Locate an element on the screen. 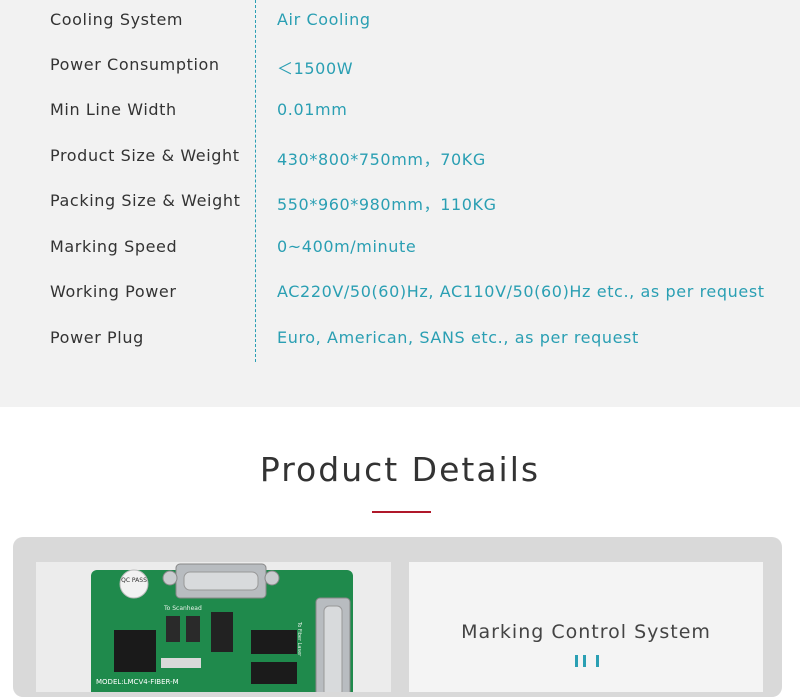 This screenshot has width=800, height=697. board-label-to-scanhead: To Scanhead is located at coordinates (182, 608).